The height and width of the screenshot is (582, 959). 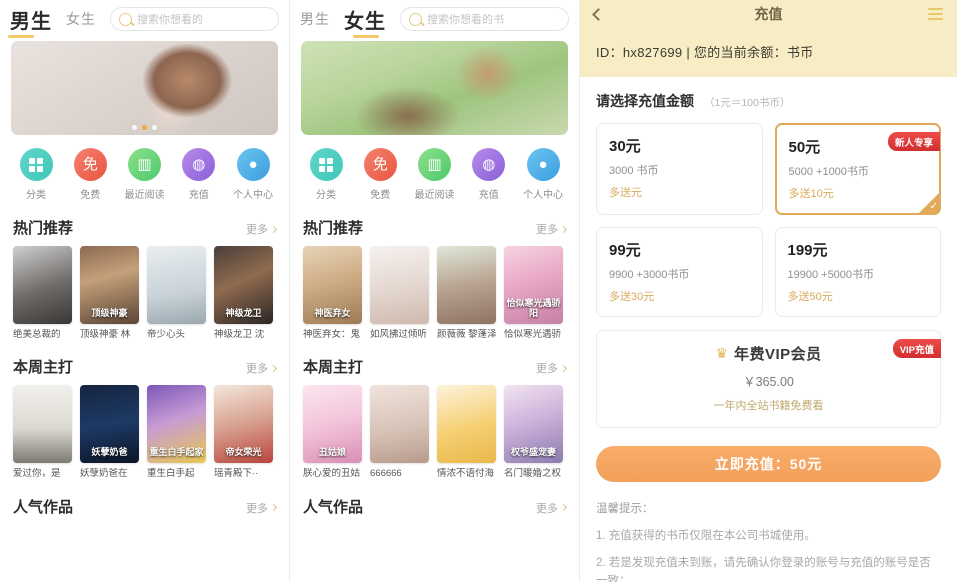 What do you see at coordinates (533, 334) in the screenshot?
I see `book-title: 恰似寒光遇骄` at bounding box center [533, 334].